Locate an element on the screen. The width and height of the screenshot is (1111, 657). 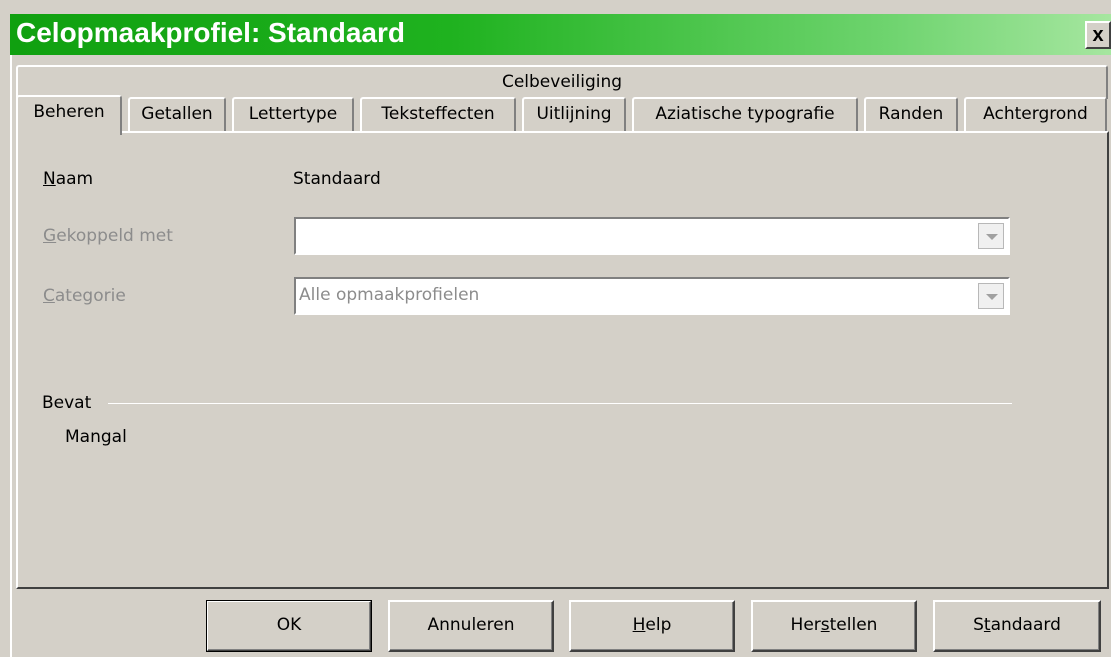
tab-teksteffecten: Teksteffecten is located at coordinates (438, 114).